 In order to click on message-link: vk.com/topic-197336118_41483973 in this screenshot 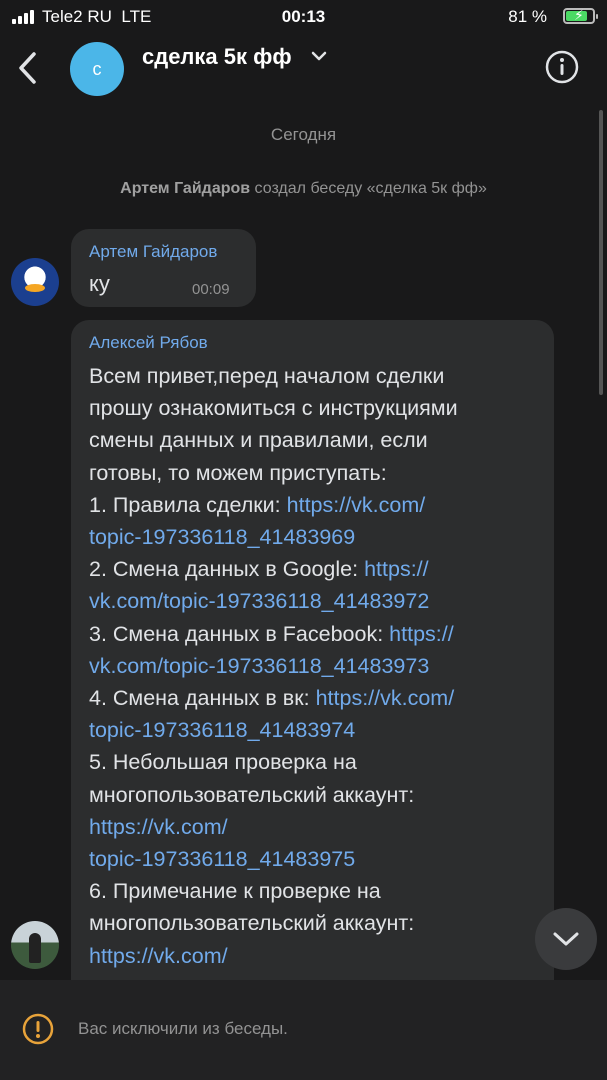, I will do `click(259, 666)`.